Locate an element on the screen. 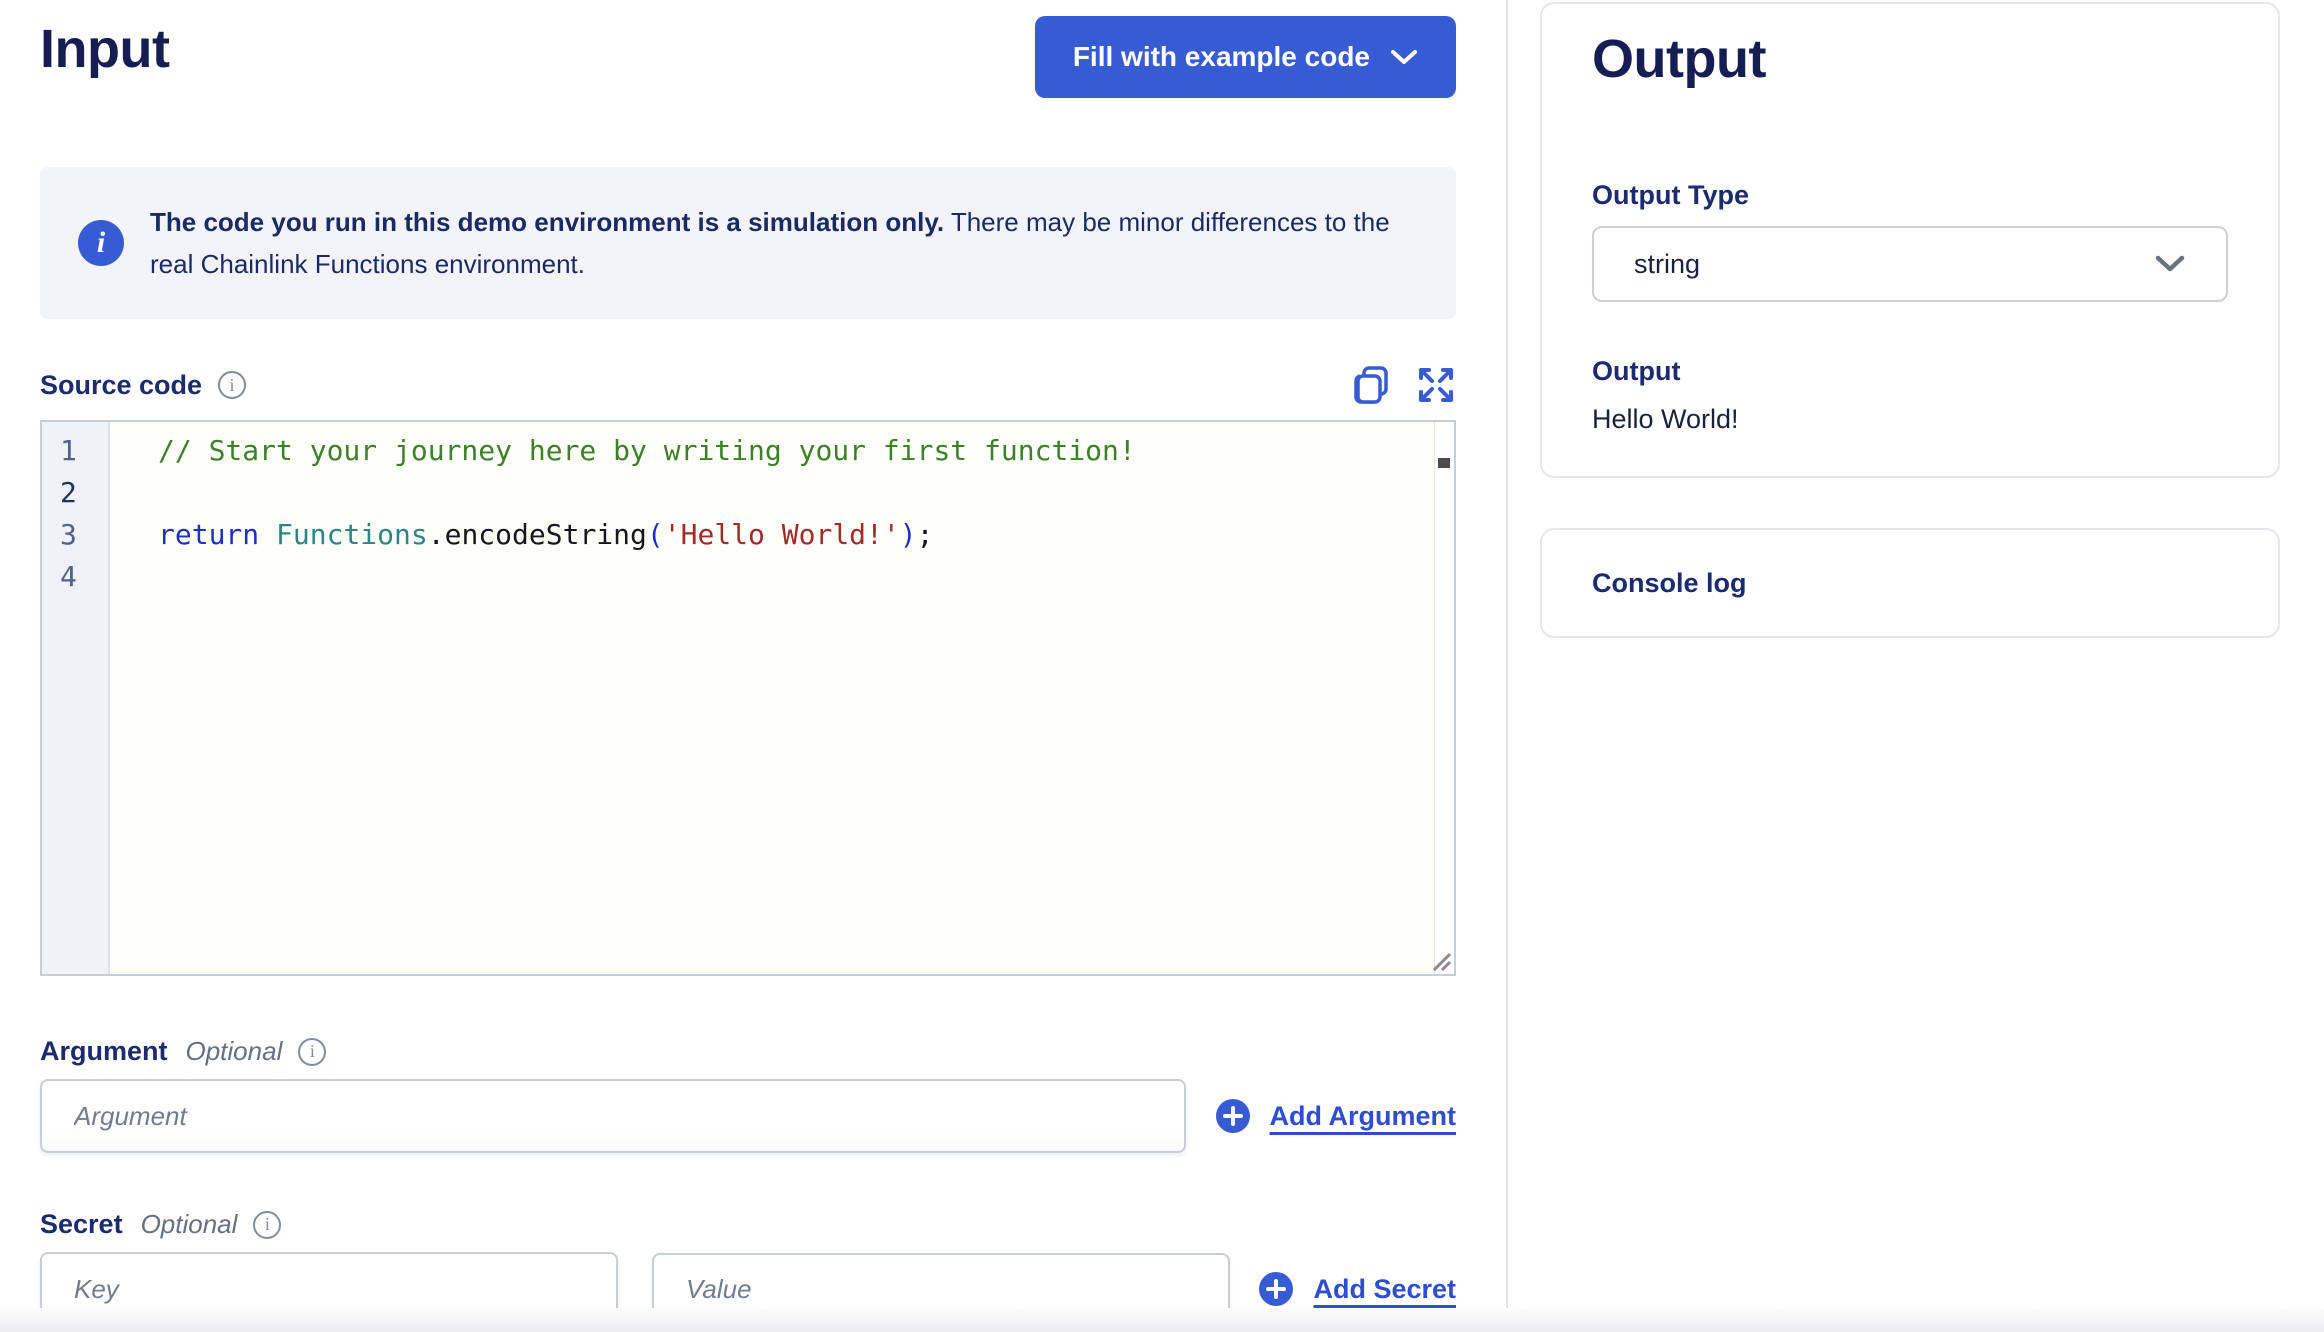 The image size is (2324, 1332). add-argument-label: Add Argument is located at coordinates (1362, 1115).